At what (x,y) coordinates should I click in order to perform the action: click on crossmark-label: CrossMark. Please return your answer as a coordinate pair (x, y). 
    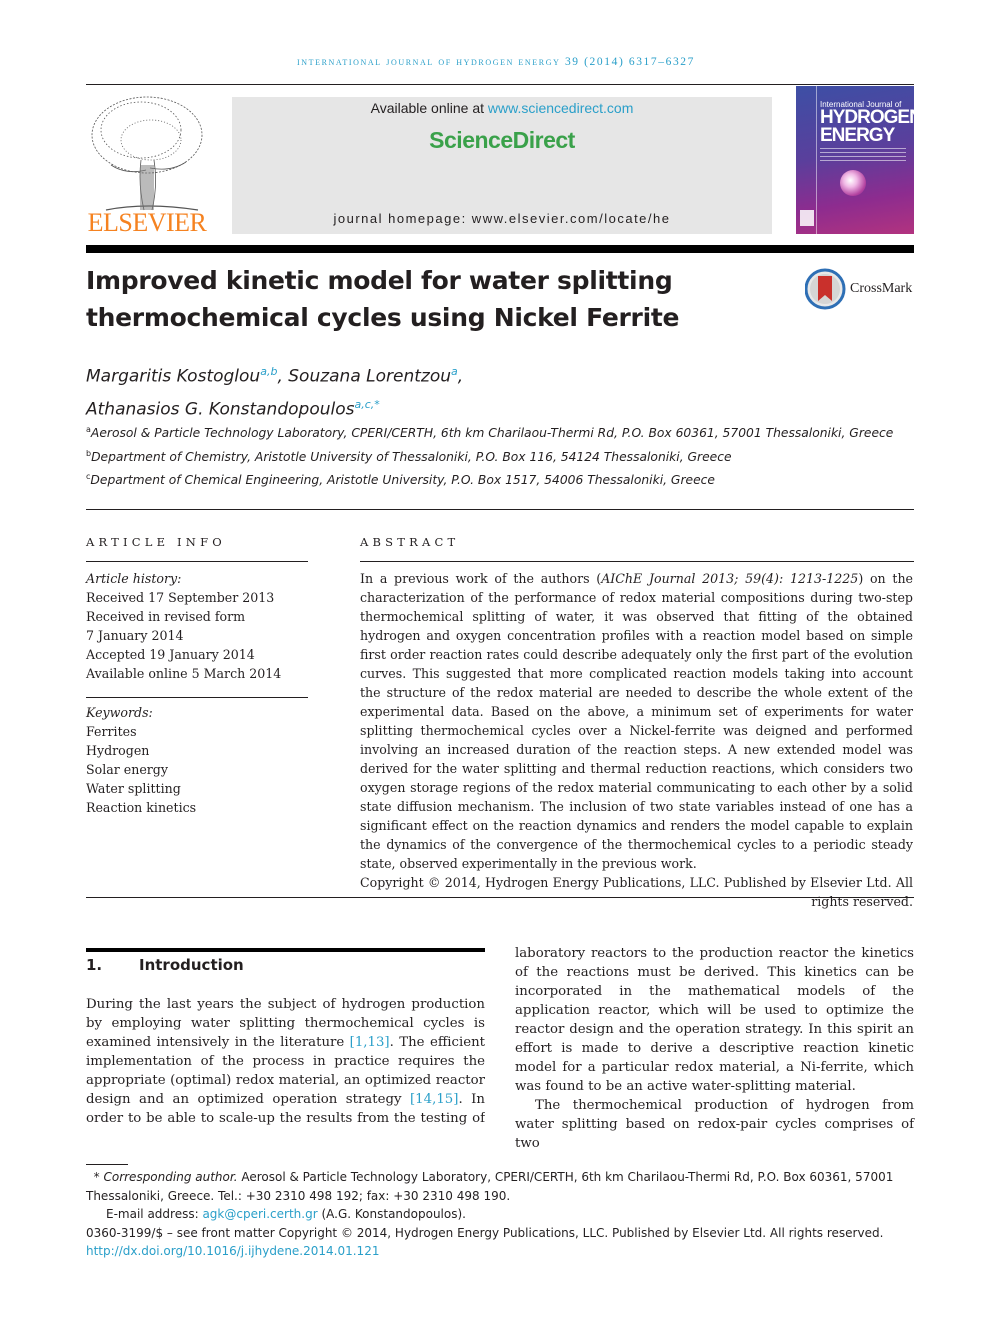
    Looking at the image, I should click on (881, 289).